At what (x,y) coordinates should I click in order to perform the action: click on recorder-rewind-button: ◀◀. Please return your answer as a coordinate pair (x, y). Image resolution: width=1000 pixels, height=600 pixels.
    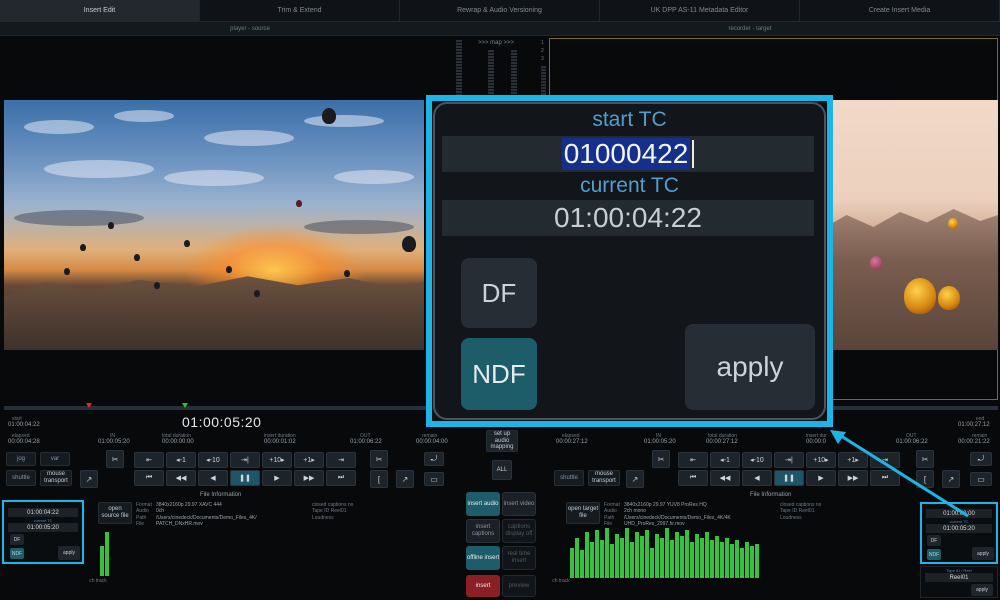
    Looking at the image, I should click on (725, 478).